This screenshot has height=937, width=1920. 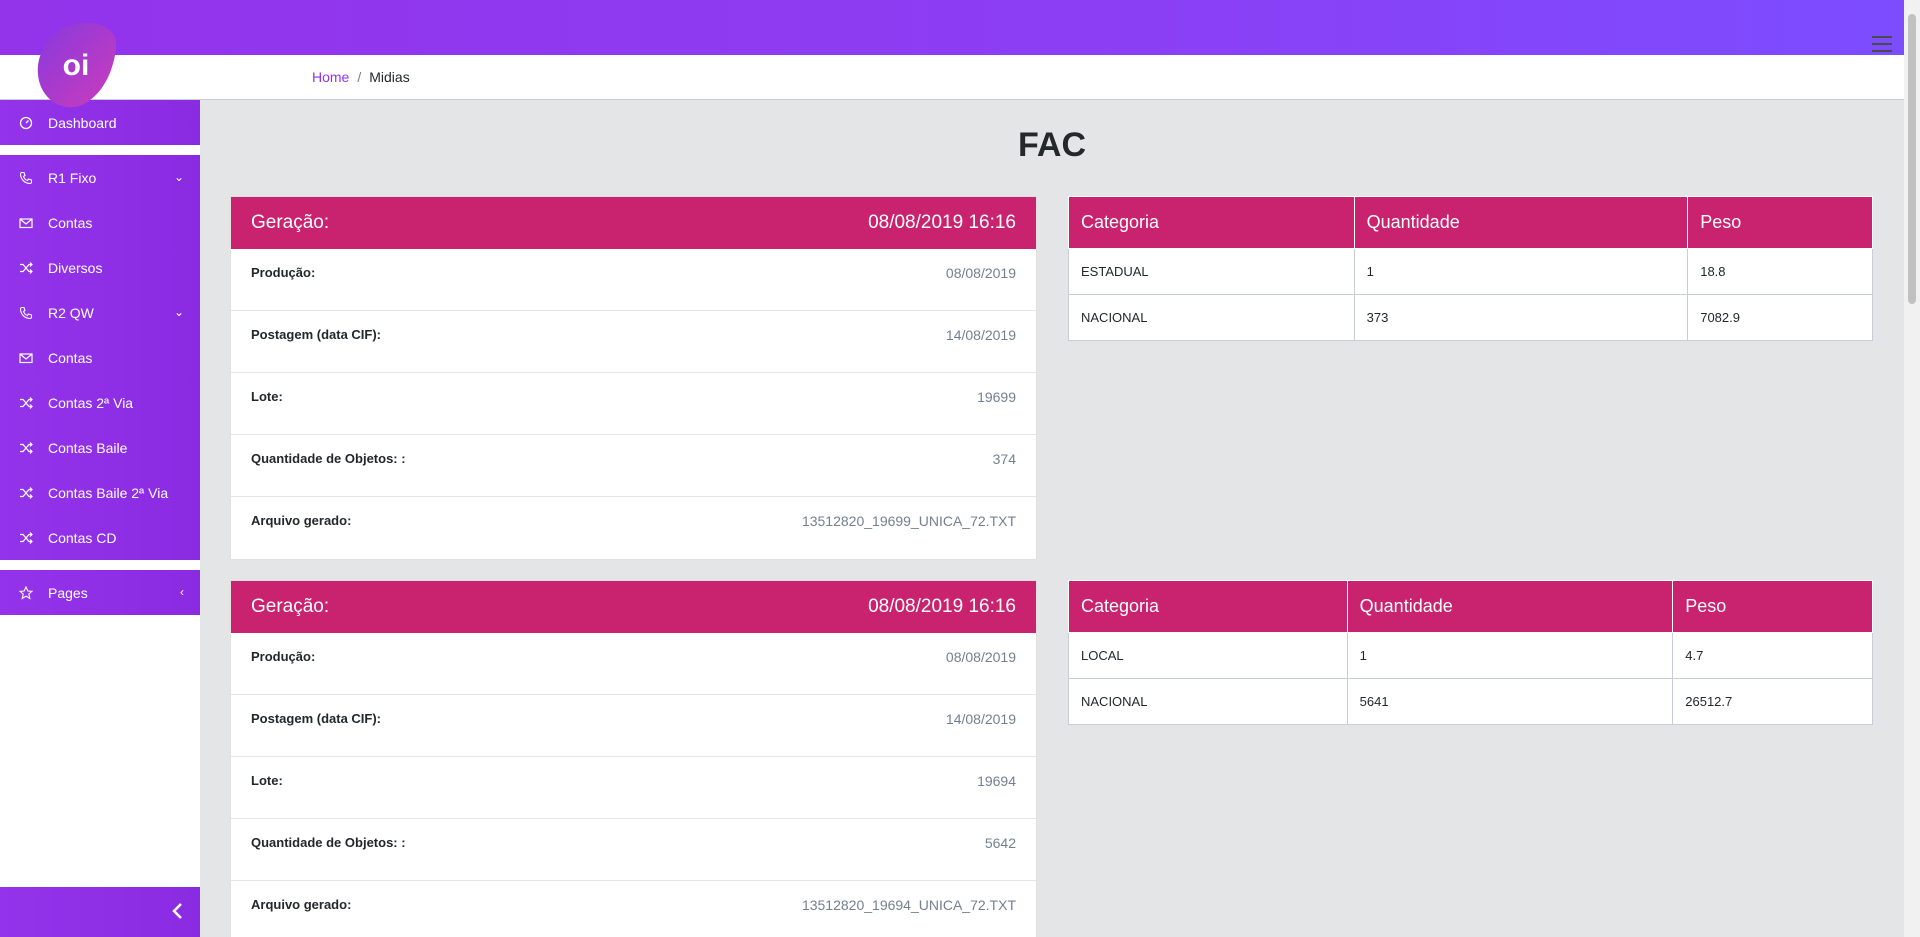 What do you see at coordinates (100, 177) in the screenshot?
I see `sidebar-item-r1-fixo: R1 Fixo ⌄` at bounding box center [100, 177].